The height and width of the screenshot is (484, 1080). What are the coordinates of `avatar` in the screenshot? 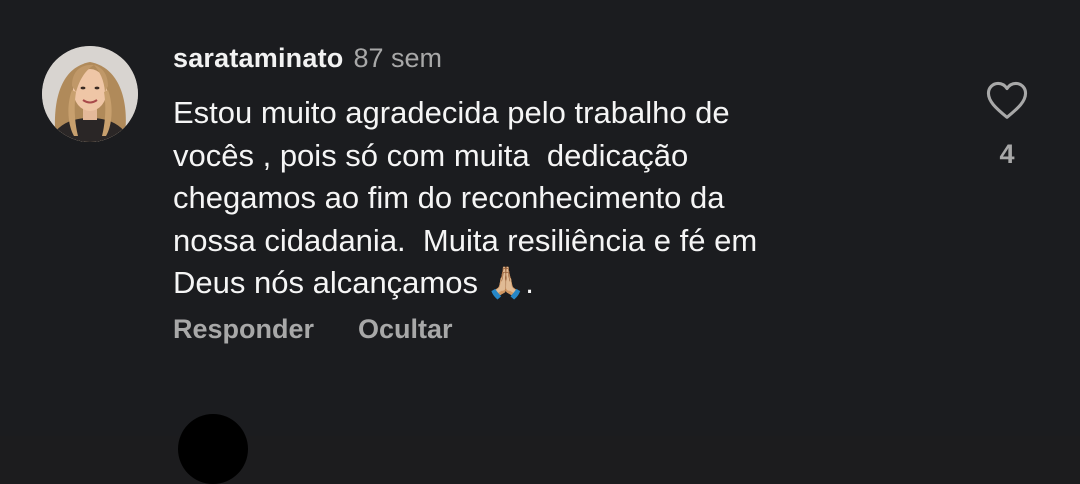 It's located at (90, 94).